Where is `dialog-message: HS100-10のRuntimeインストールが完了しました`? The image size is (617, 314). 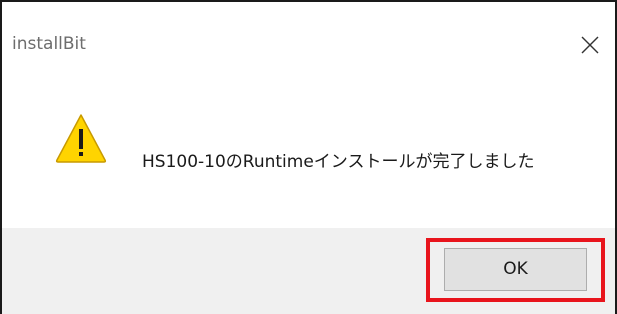 dialog-message: HS100-10のRuntimeインストールが完了しました is located at coordinates (338, 162).